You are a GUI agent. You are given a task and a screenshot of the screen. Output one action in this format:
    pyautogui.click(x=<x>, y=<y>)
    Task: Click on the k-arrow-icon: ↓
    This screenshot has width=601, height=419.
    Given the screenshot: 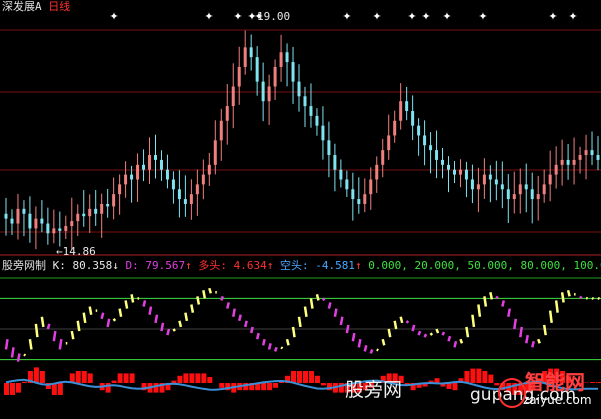 What is the action you would take?
    pyautogui.click(x=115, y=265)
    